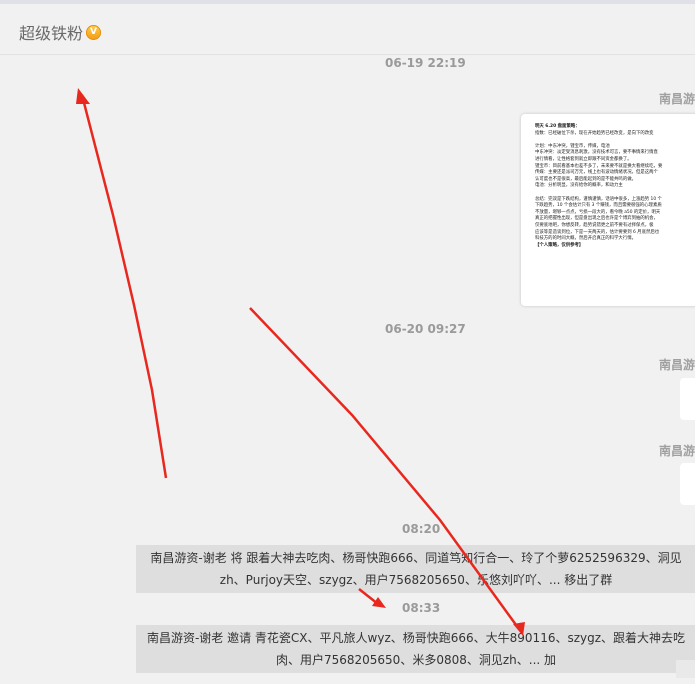 This screenshot has width=695, height=684. I want to click on red-arrow-annotation, so click(124, 286).